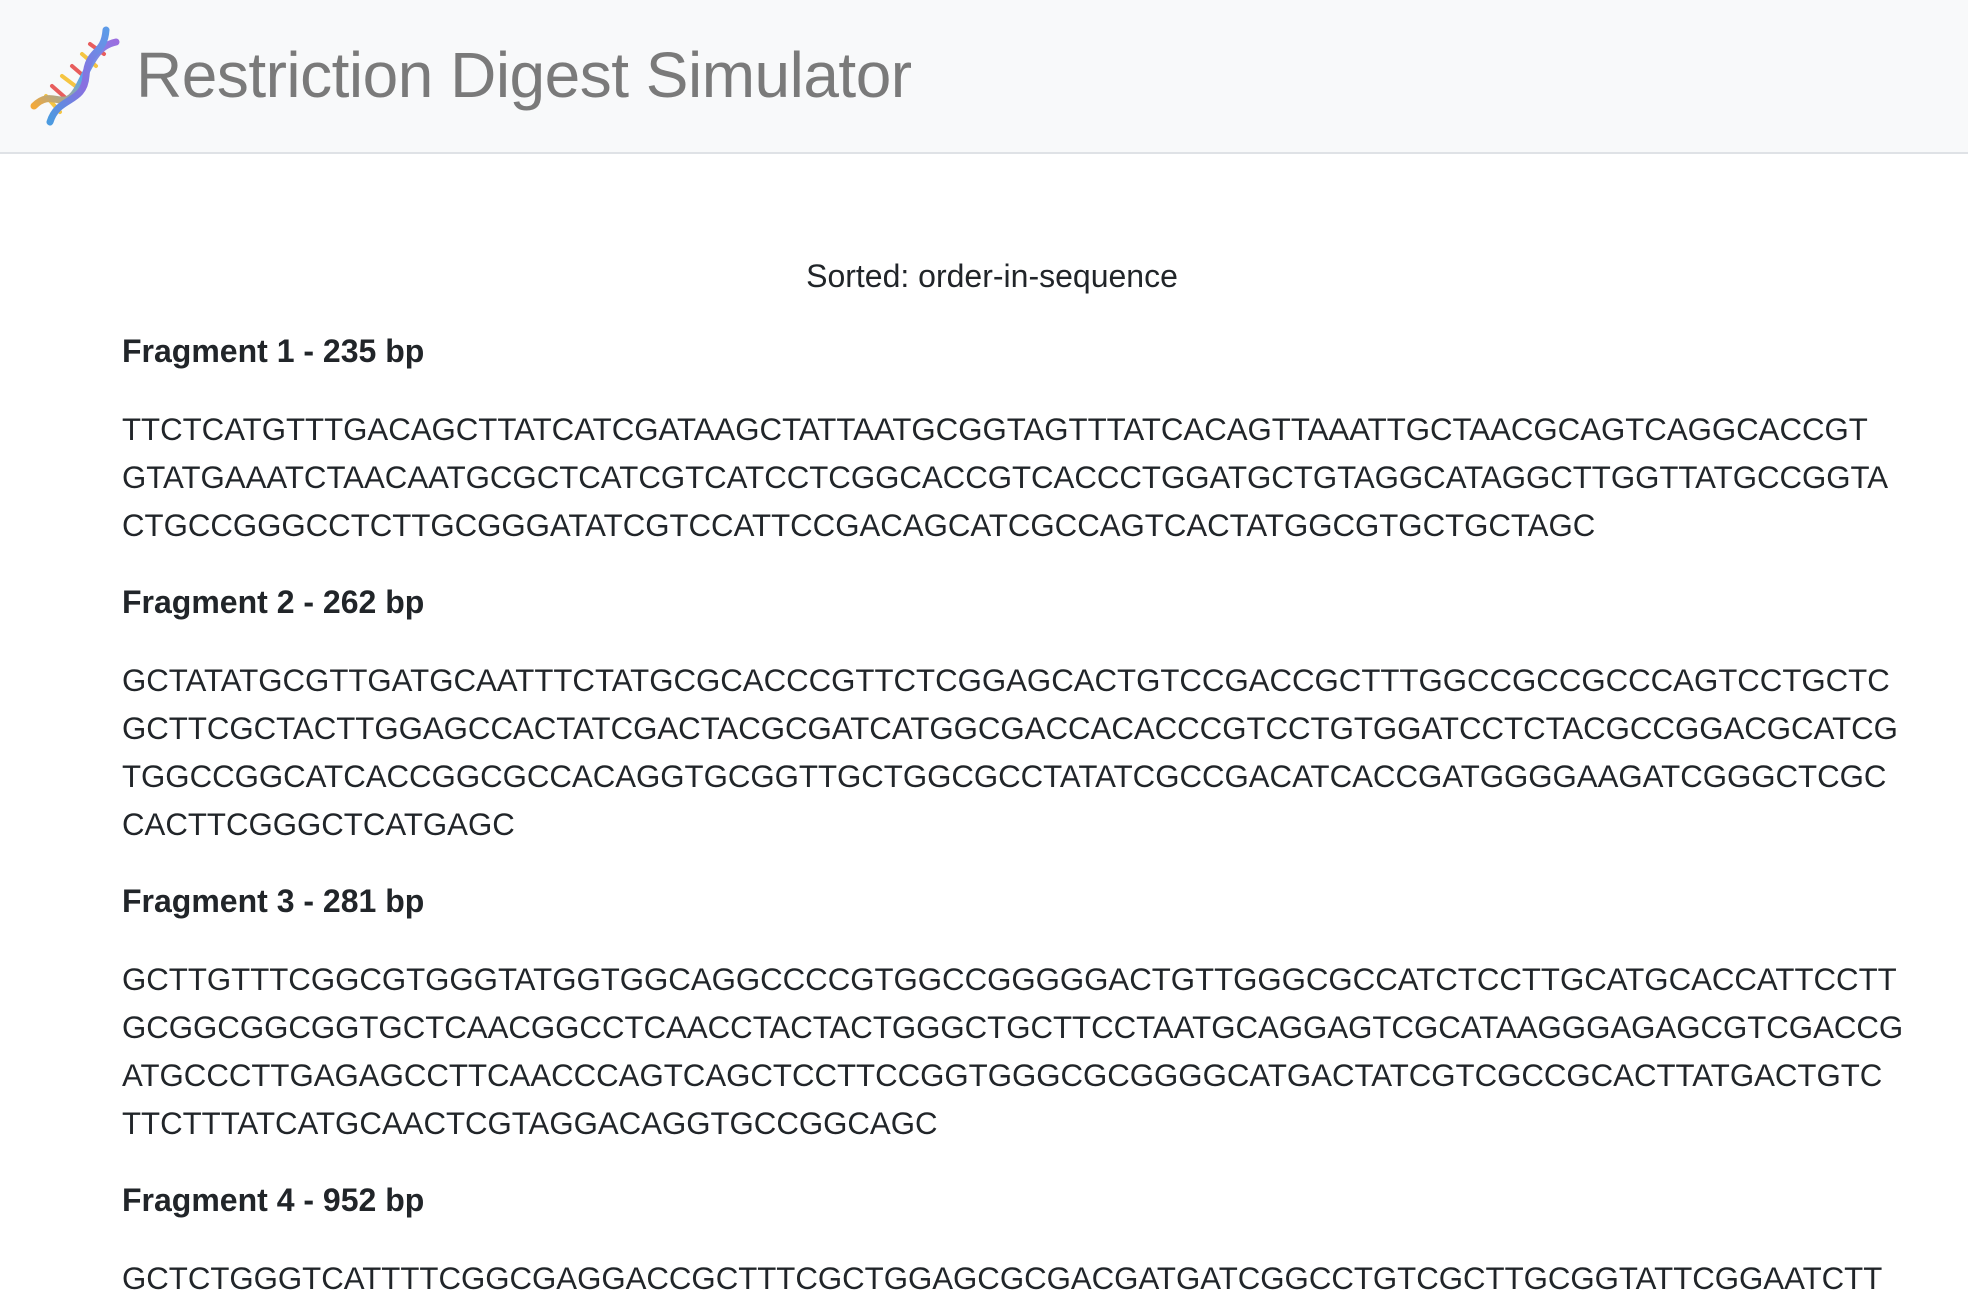  What do you see at coordinates (530, 1123) in the screenshot?
I see `sequence-line: TTCTTTATCATGCAACTCGTAGGACAGGTGCCGGCAGC` at bounding box center [530, 1123].